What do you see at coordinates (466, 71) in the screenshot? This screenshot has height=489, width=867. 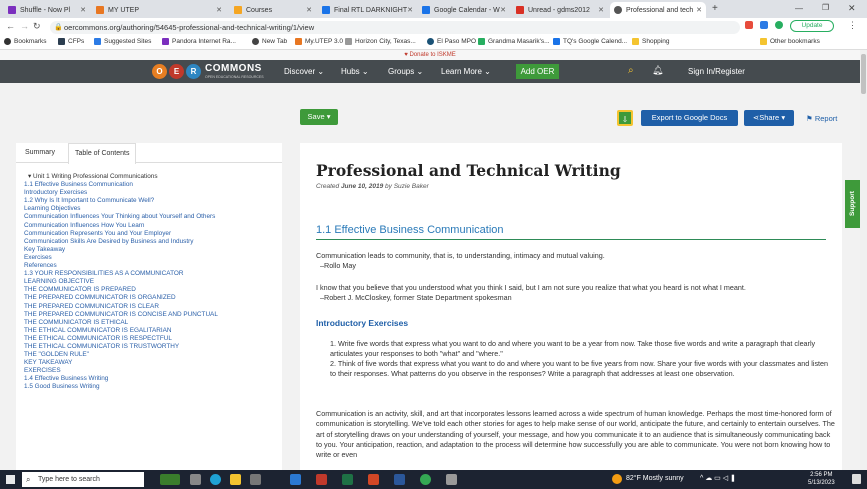 I see `nav-learn-more: Learn More ⌄` at bounding box center [466, 71].